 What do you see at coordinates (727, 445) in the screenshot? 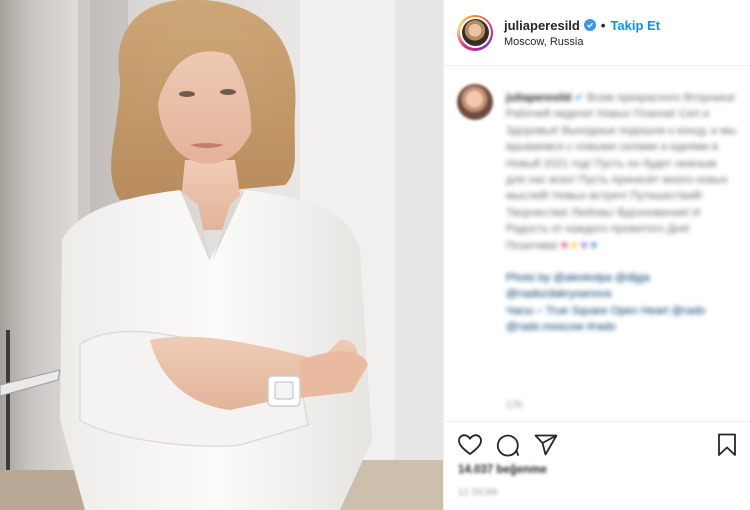
I see `save-bookmark-icon` at bounding box center [727, 445].